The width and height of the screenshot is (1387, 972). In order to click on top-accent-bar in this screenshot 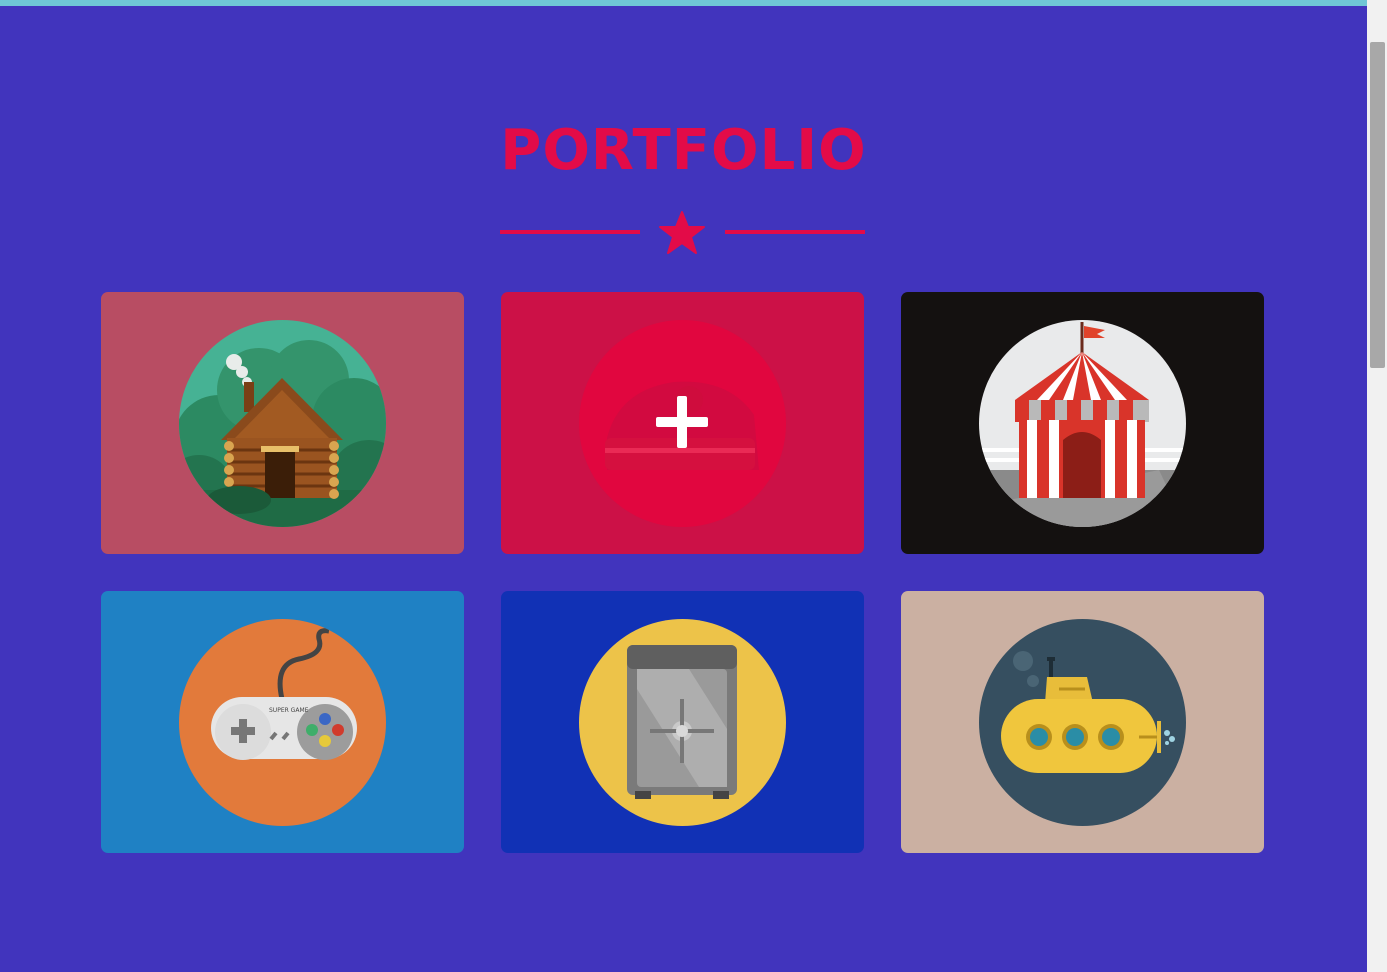, I will do `click(683, 3)`.